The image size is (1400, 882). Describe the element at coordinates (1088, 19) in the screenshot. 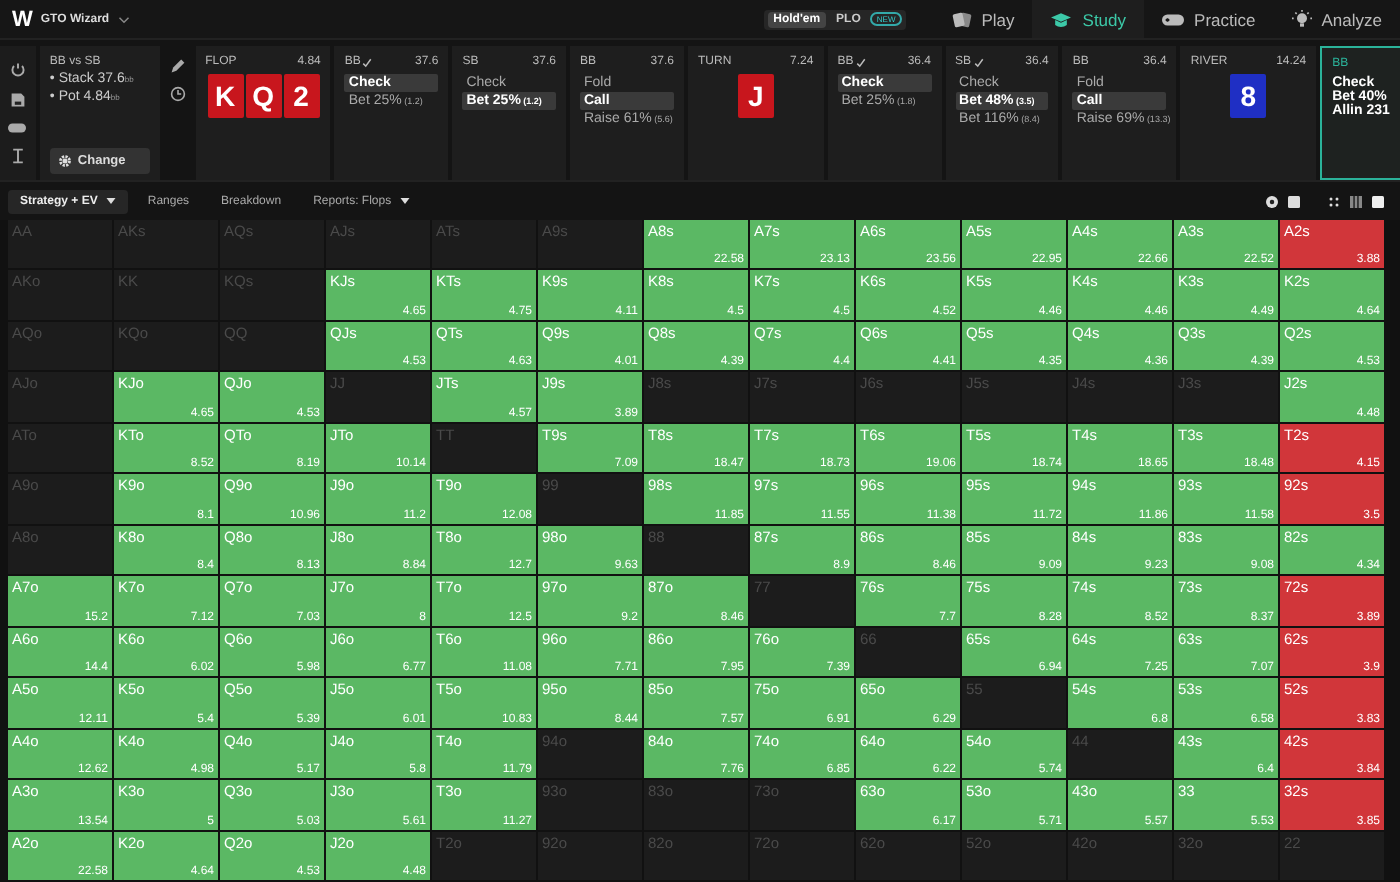

I see `nav-tab: Study` at that location.